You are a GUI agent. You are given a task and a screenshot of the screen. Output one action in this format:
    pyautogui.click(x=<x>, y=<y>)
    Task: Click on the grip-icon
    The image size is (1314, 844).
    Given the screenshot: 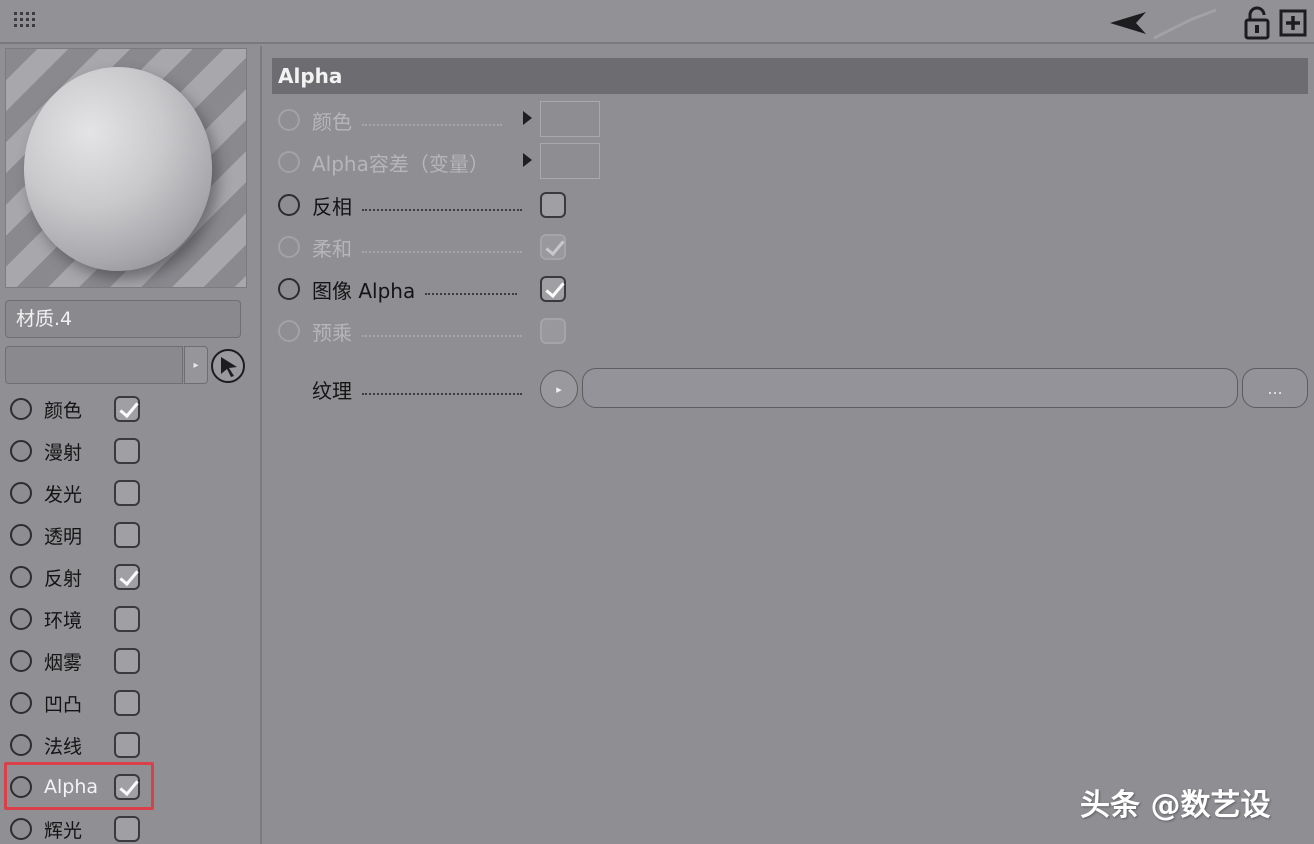 What is the action you would take?
    pyautogui.click(x=25, y=21)
    